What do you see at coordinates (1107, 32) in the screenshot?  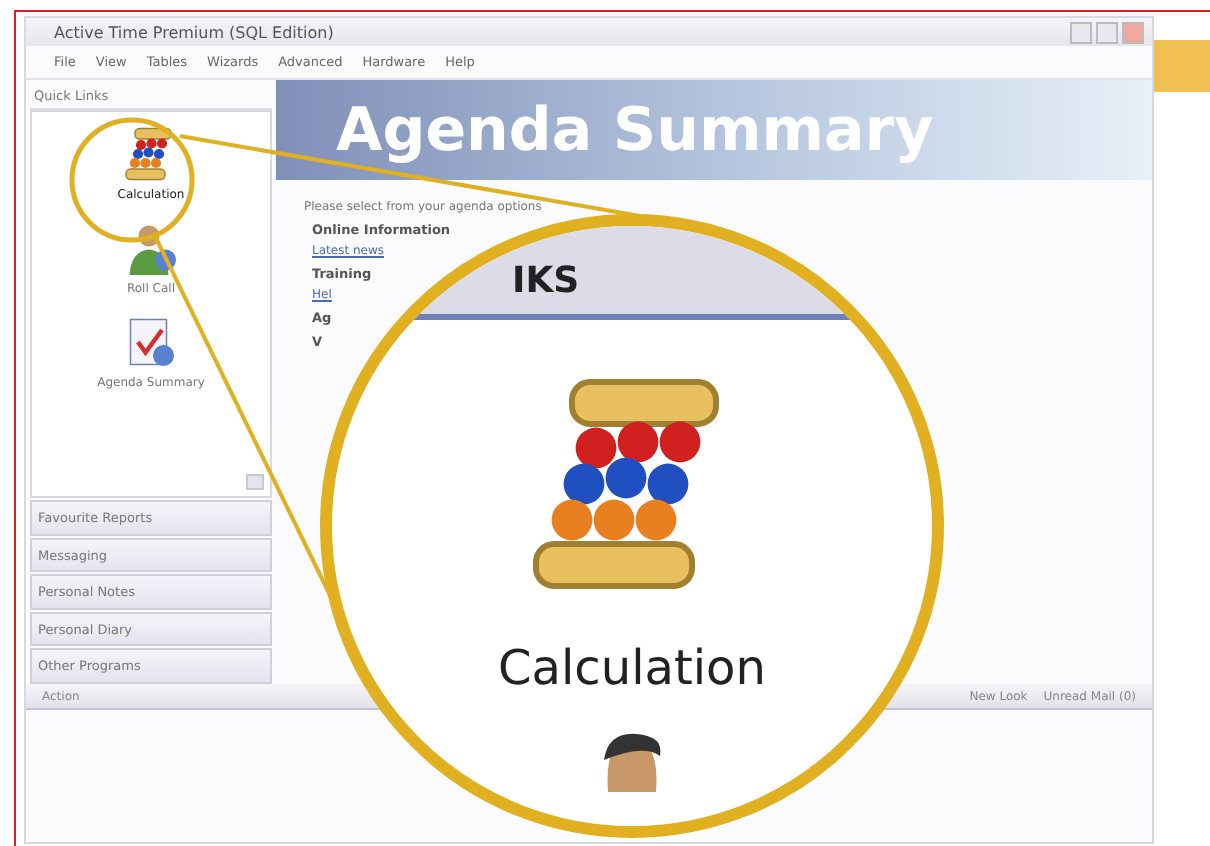 I see `maximize-button` at bounding box center [1107, 32].